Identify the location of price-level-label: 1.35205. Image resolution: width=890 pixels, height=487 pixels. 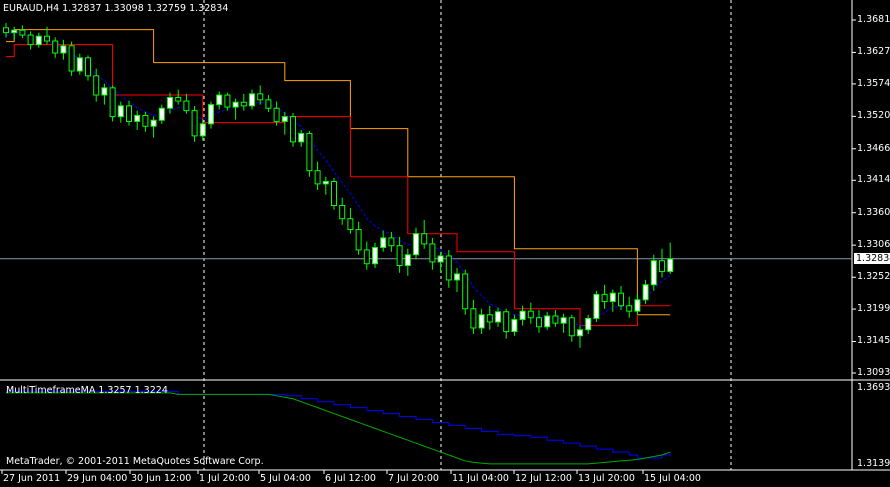
(873, 116).